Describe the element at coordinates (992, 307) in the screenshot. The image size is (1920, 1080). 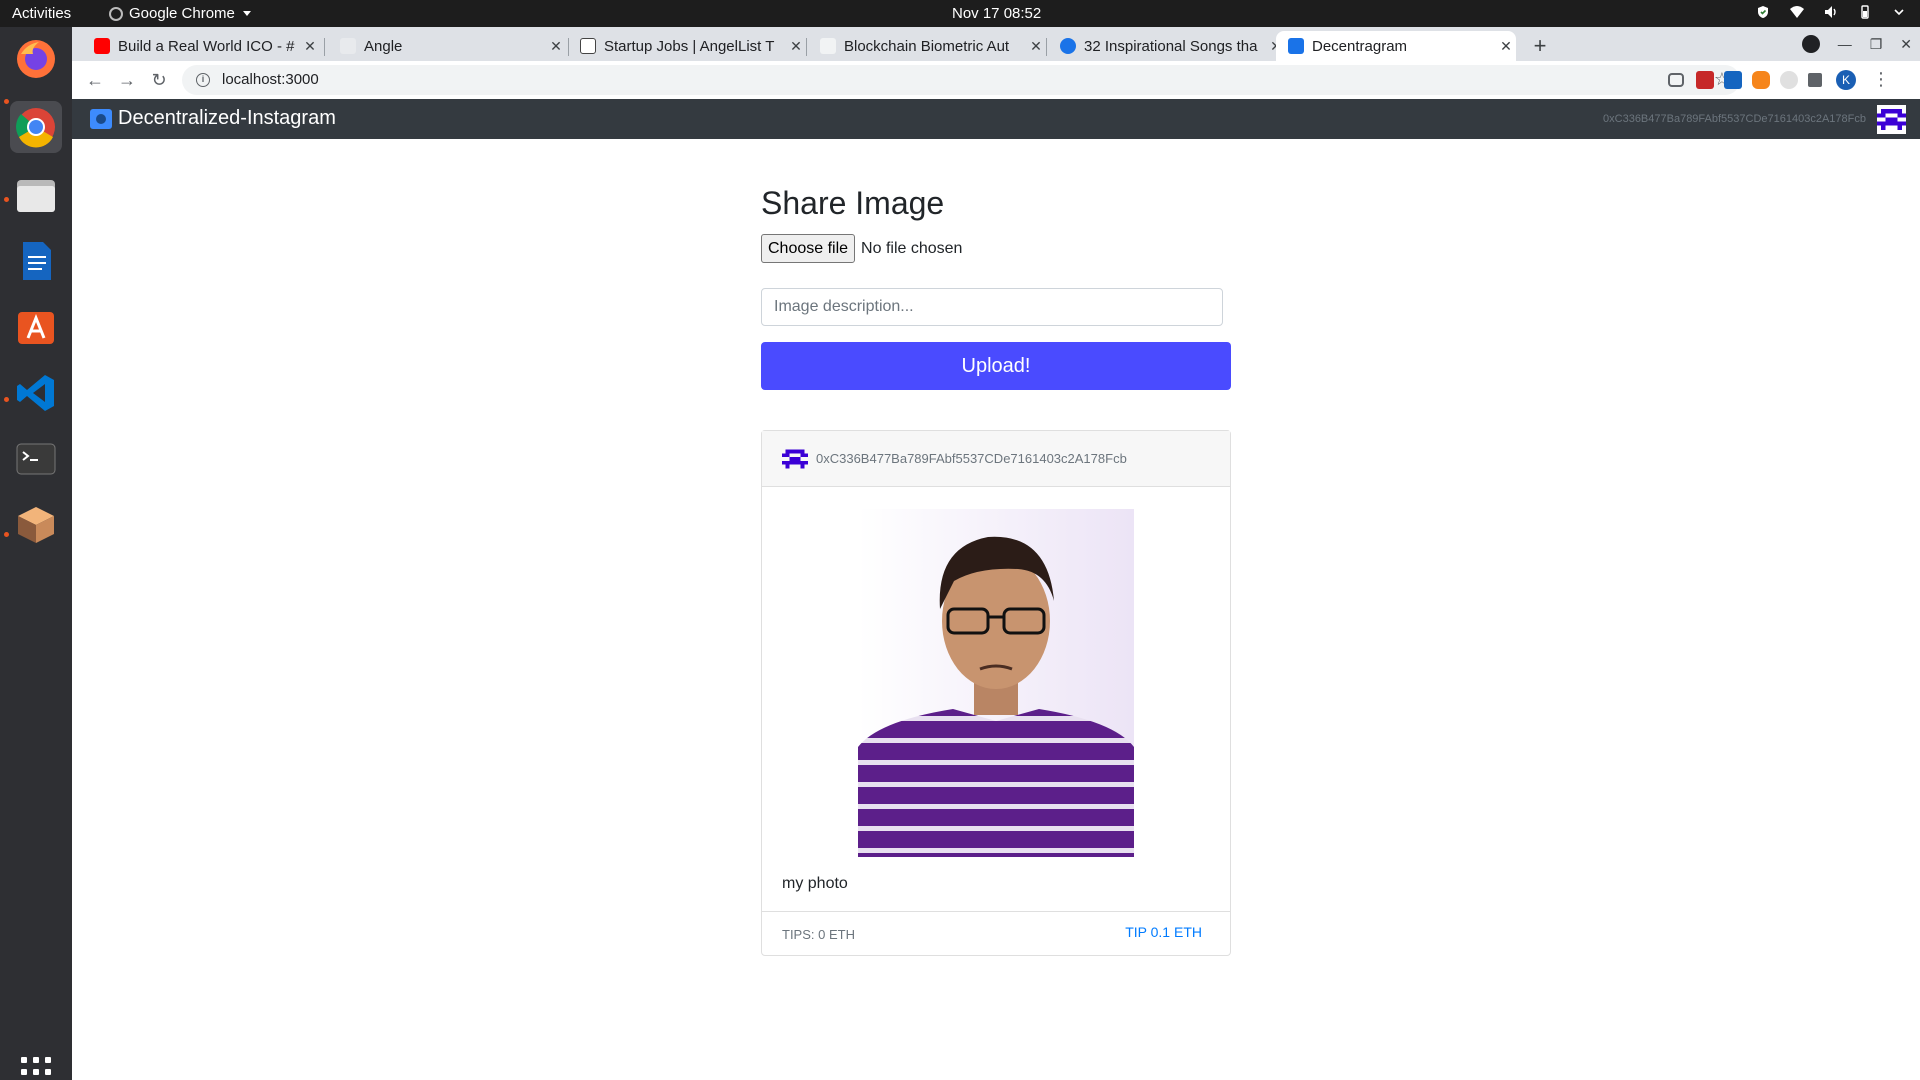
I see `image-description-input` at that location.